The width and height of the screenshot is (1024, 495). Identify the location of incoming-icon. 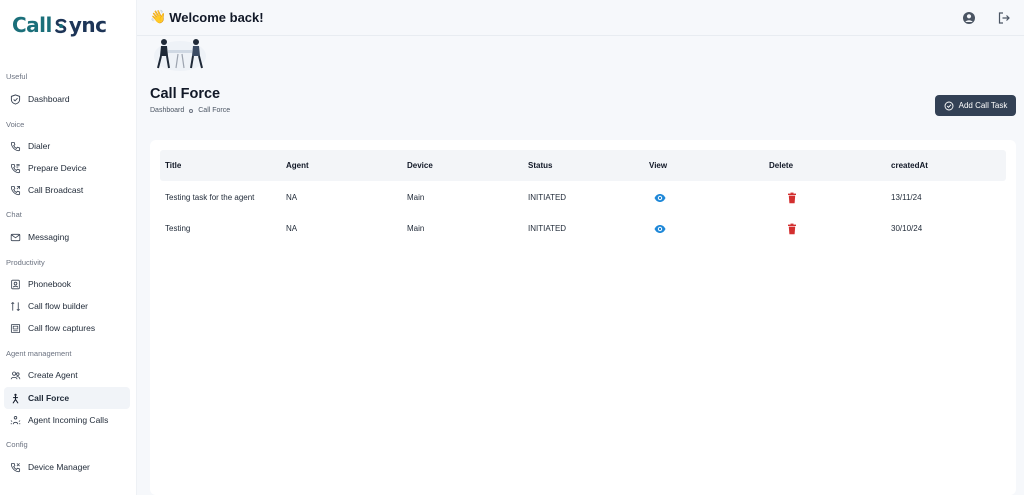
(15, 420).